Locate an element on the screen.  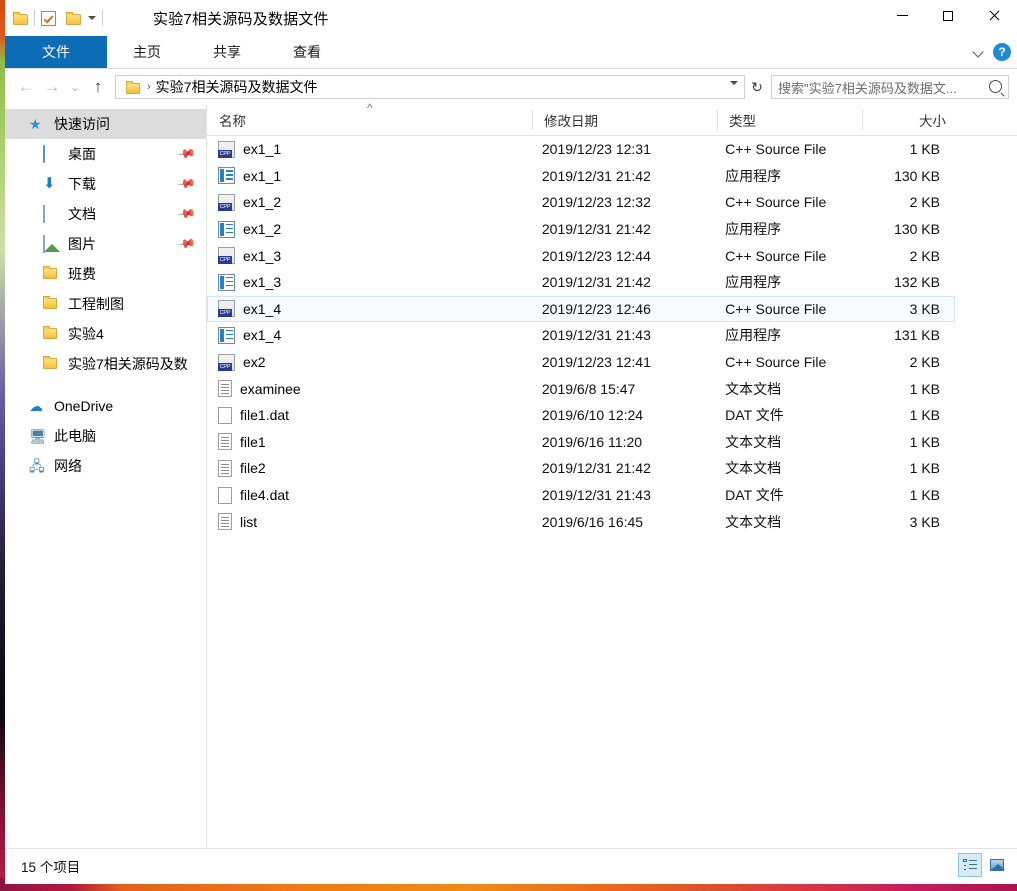
close-button is located at coordinates (994, 15).